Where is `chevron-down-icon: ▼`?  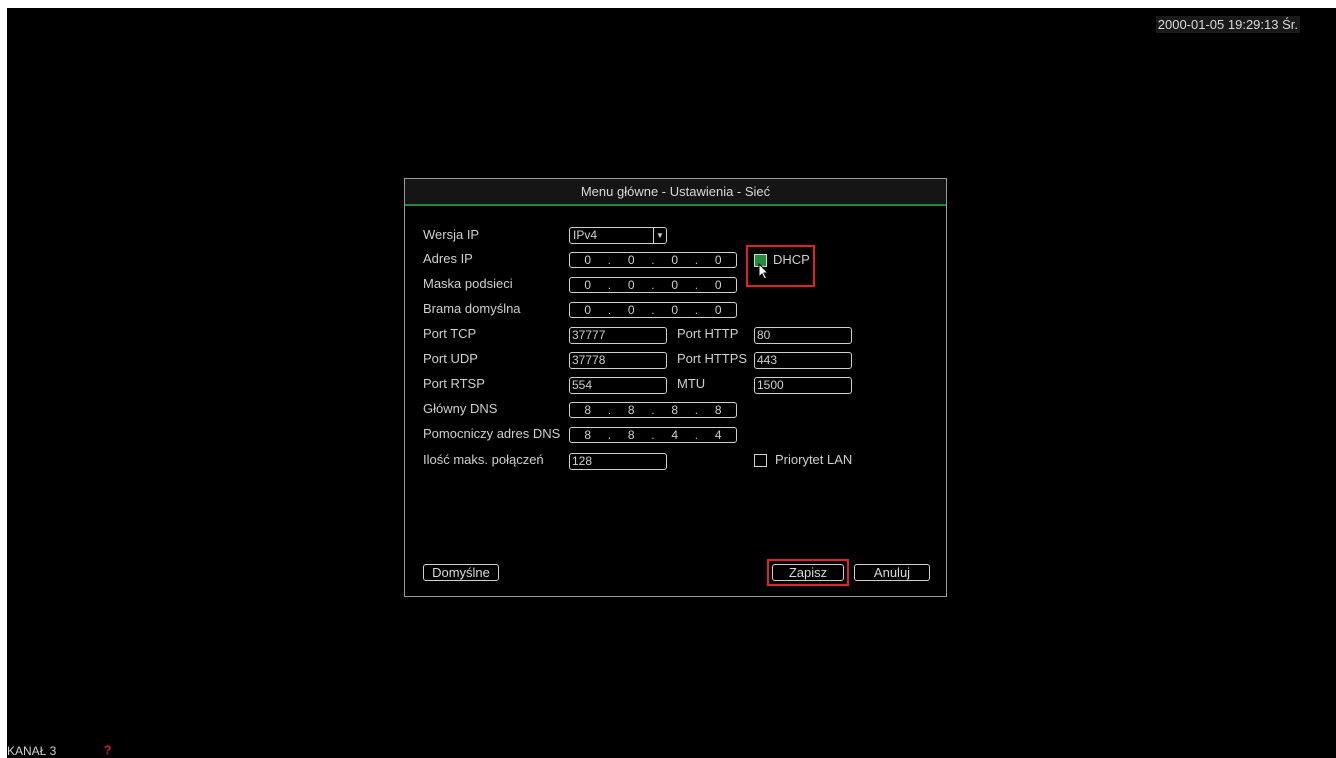 chevron-down-icon: ▼ is located at coordinates (659, 235).